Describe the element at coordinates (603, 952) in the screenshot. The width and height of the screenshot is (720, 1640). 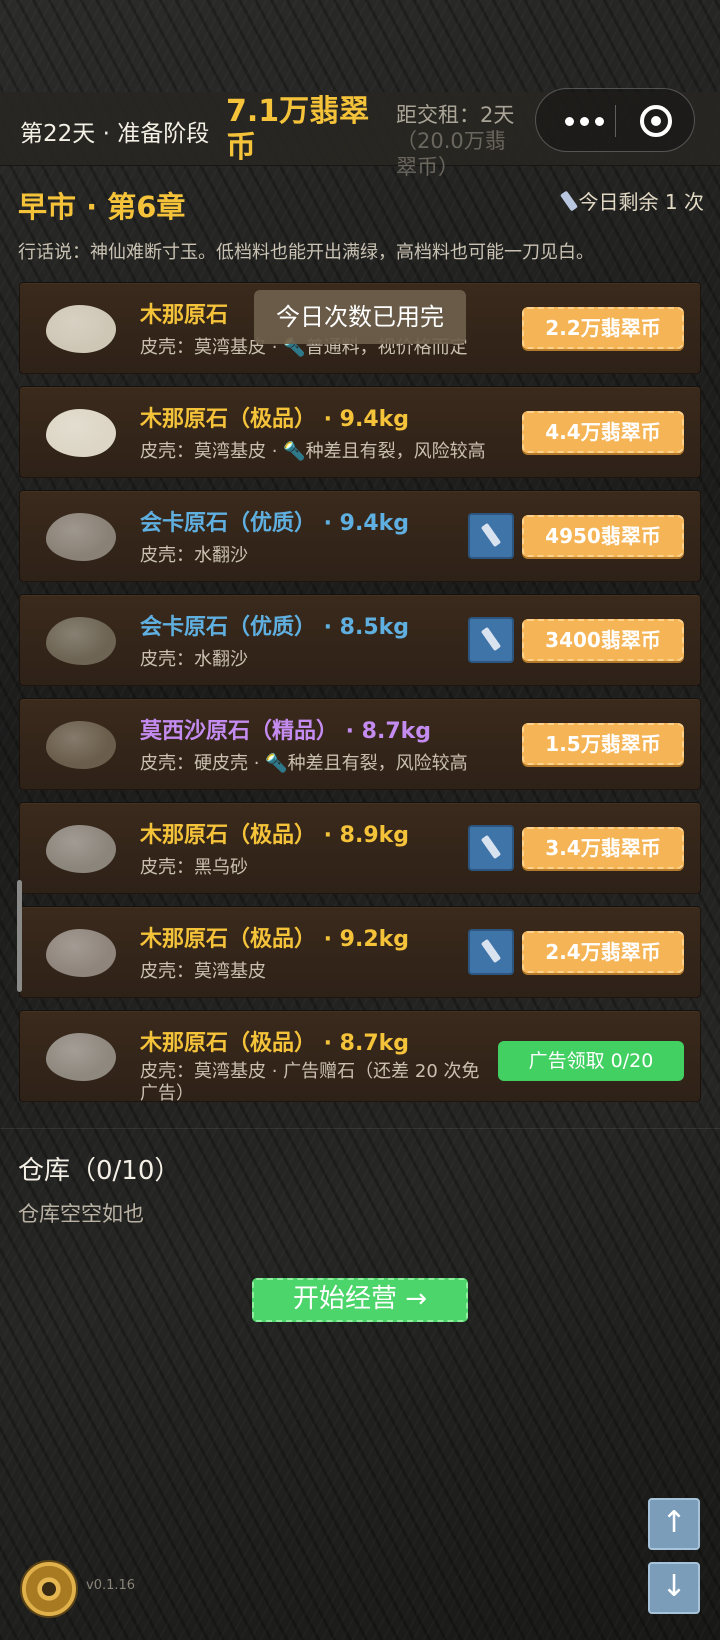
I see `buy-price-button: 2.4万翡翠币` at that location.